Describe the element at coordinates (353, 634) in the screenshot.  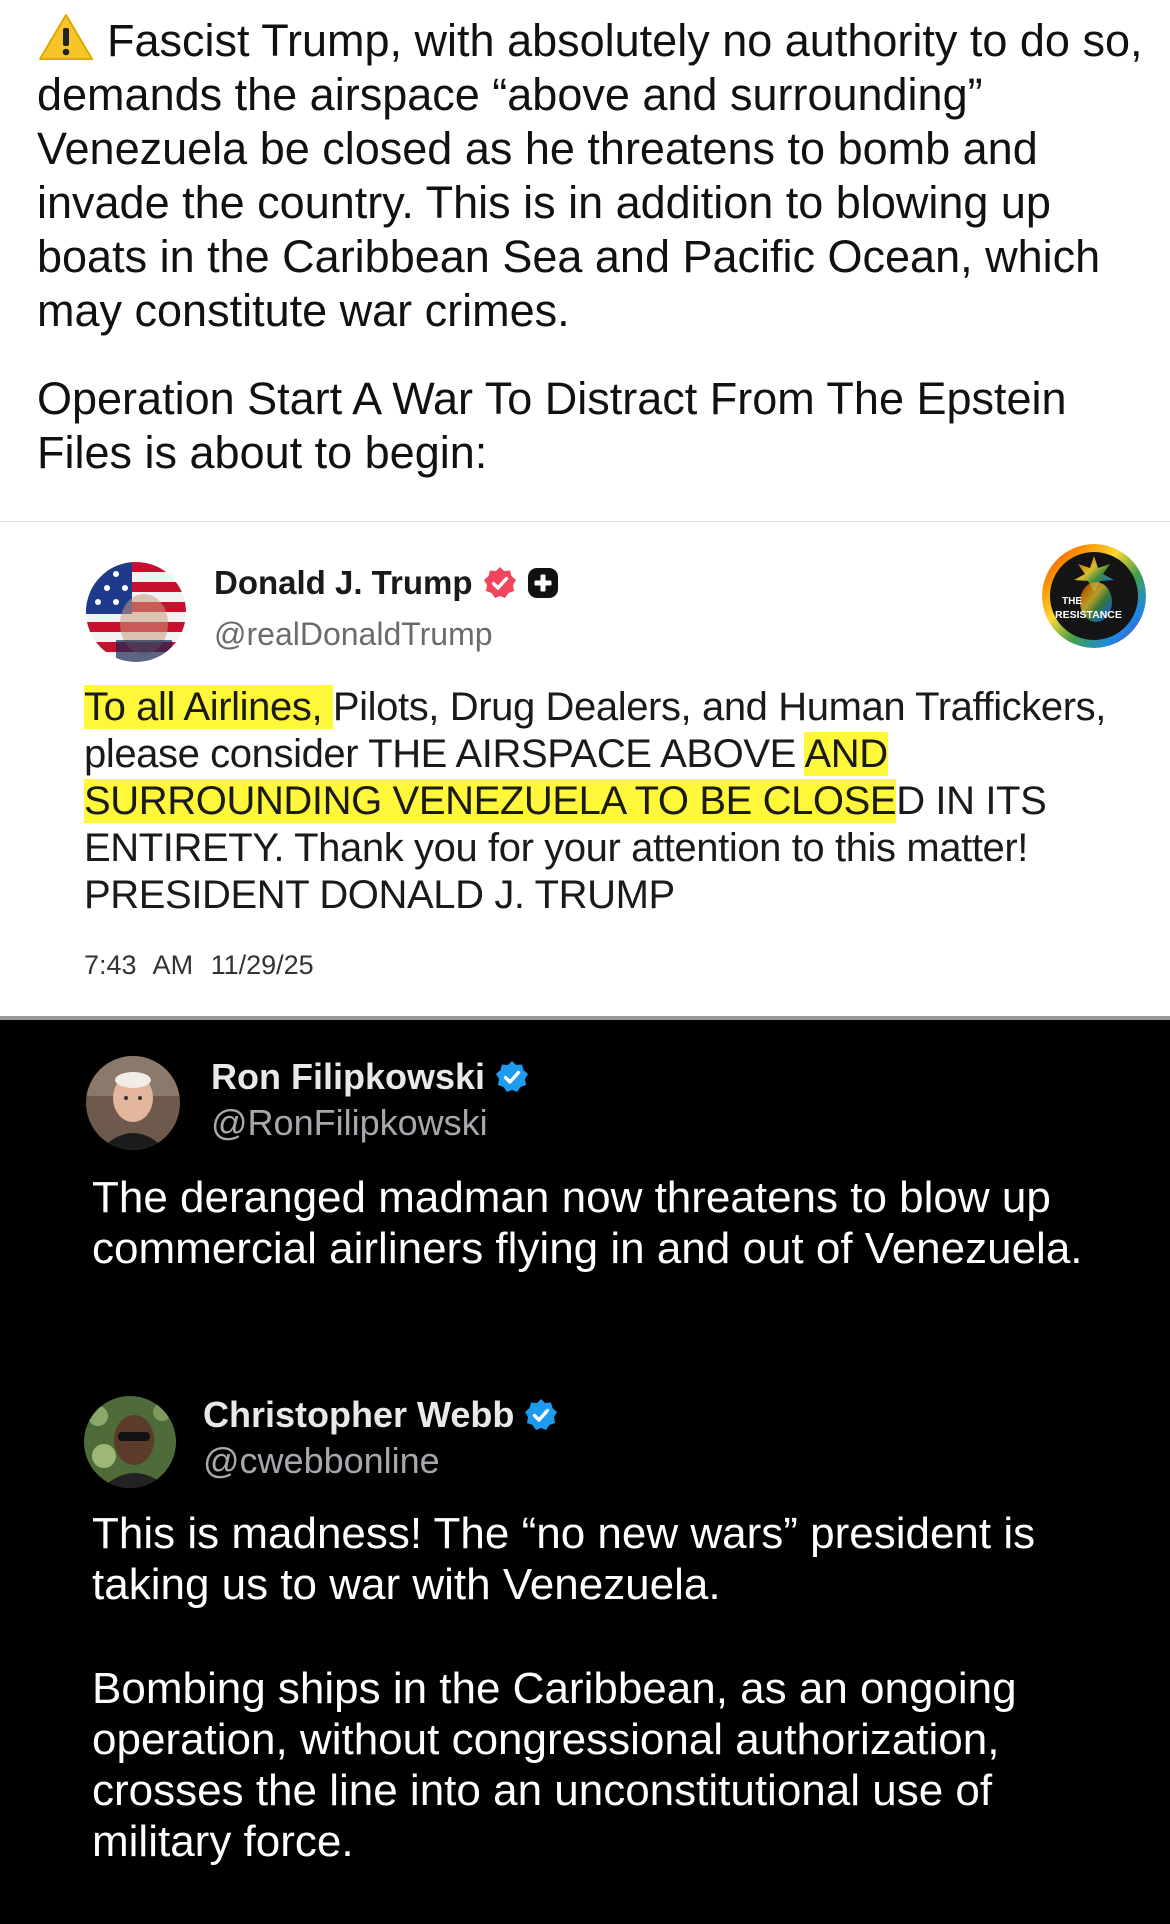
I see `trump-handle: @realDonaldTrump` at that location.